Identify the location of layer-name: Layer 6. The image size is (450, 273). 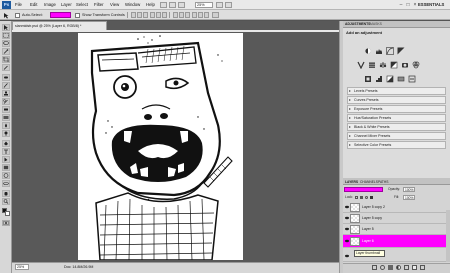
(368, 241).